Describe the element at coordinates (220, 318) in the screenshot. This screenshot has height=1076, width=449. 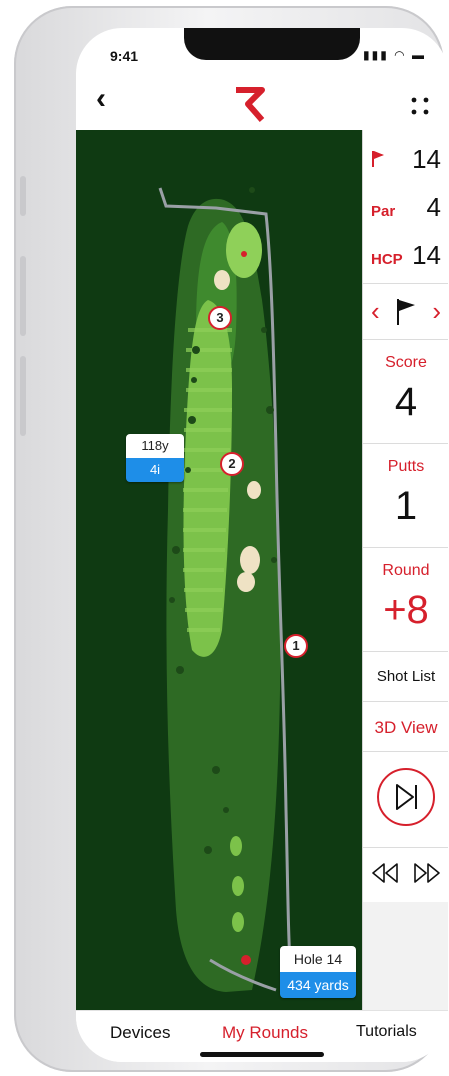
I see `shot-marker-3: 3` at that location.